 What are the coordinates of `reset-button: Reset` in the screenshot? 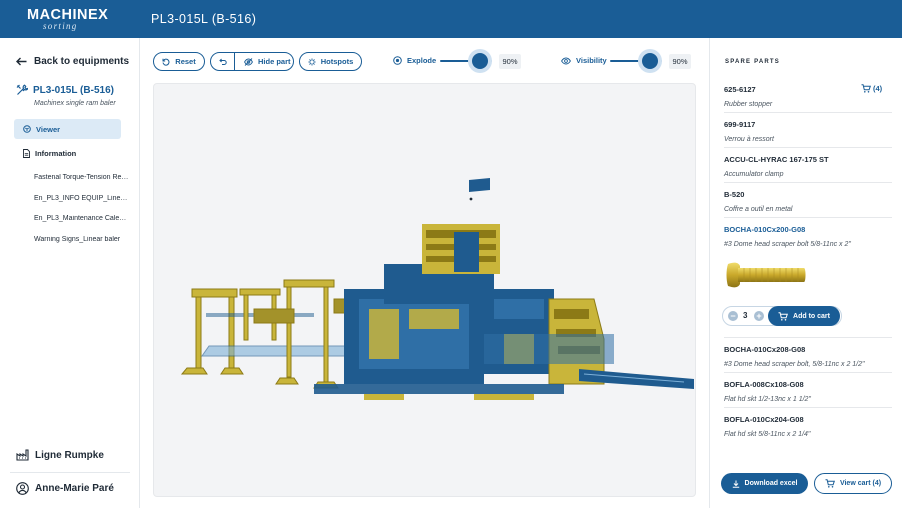 It's located at (179, 61).